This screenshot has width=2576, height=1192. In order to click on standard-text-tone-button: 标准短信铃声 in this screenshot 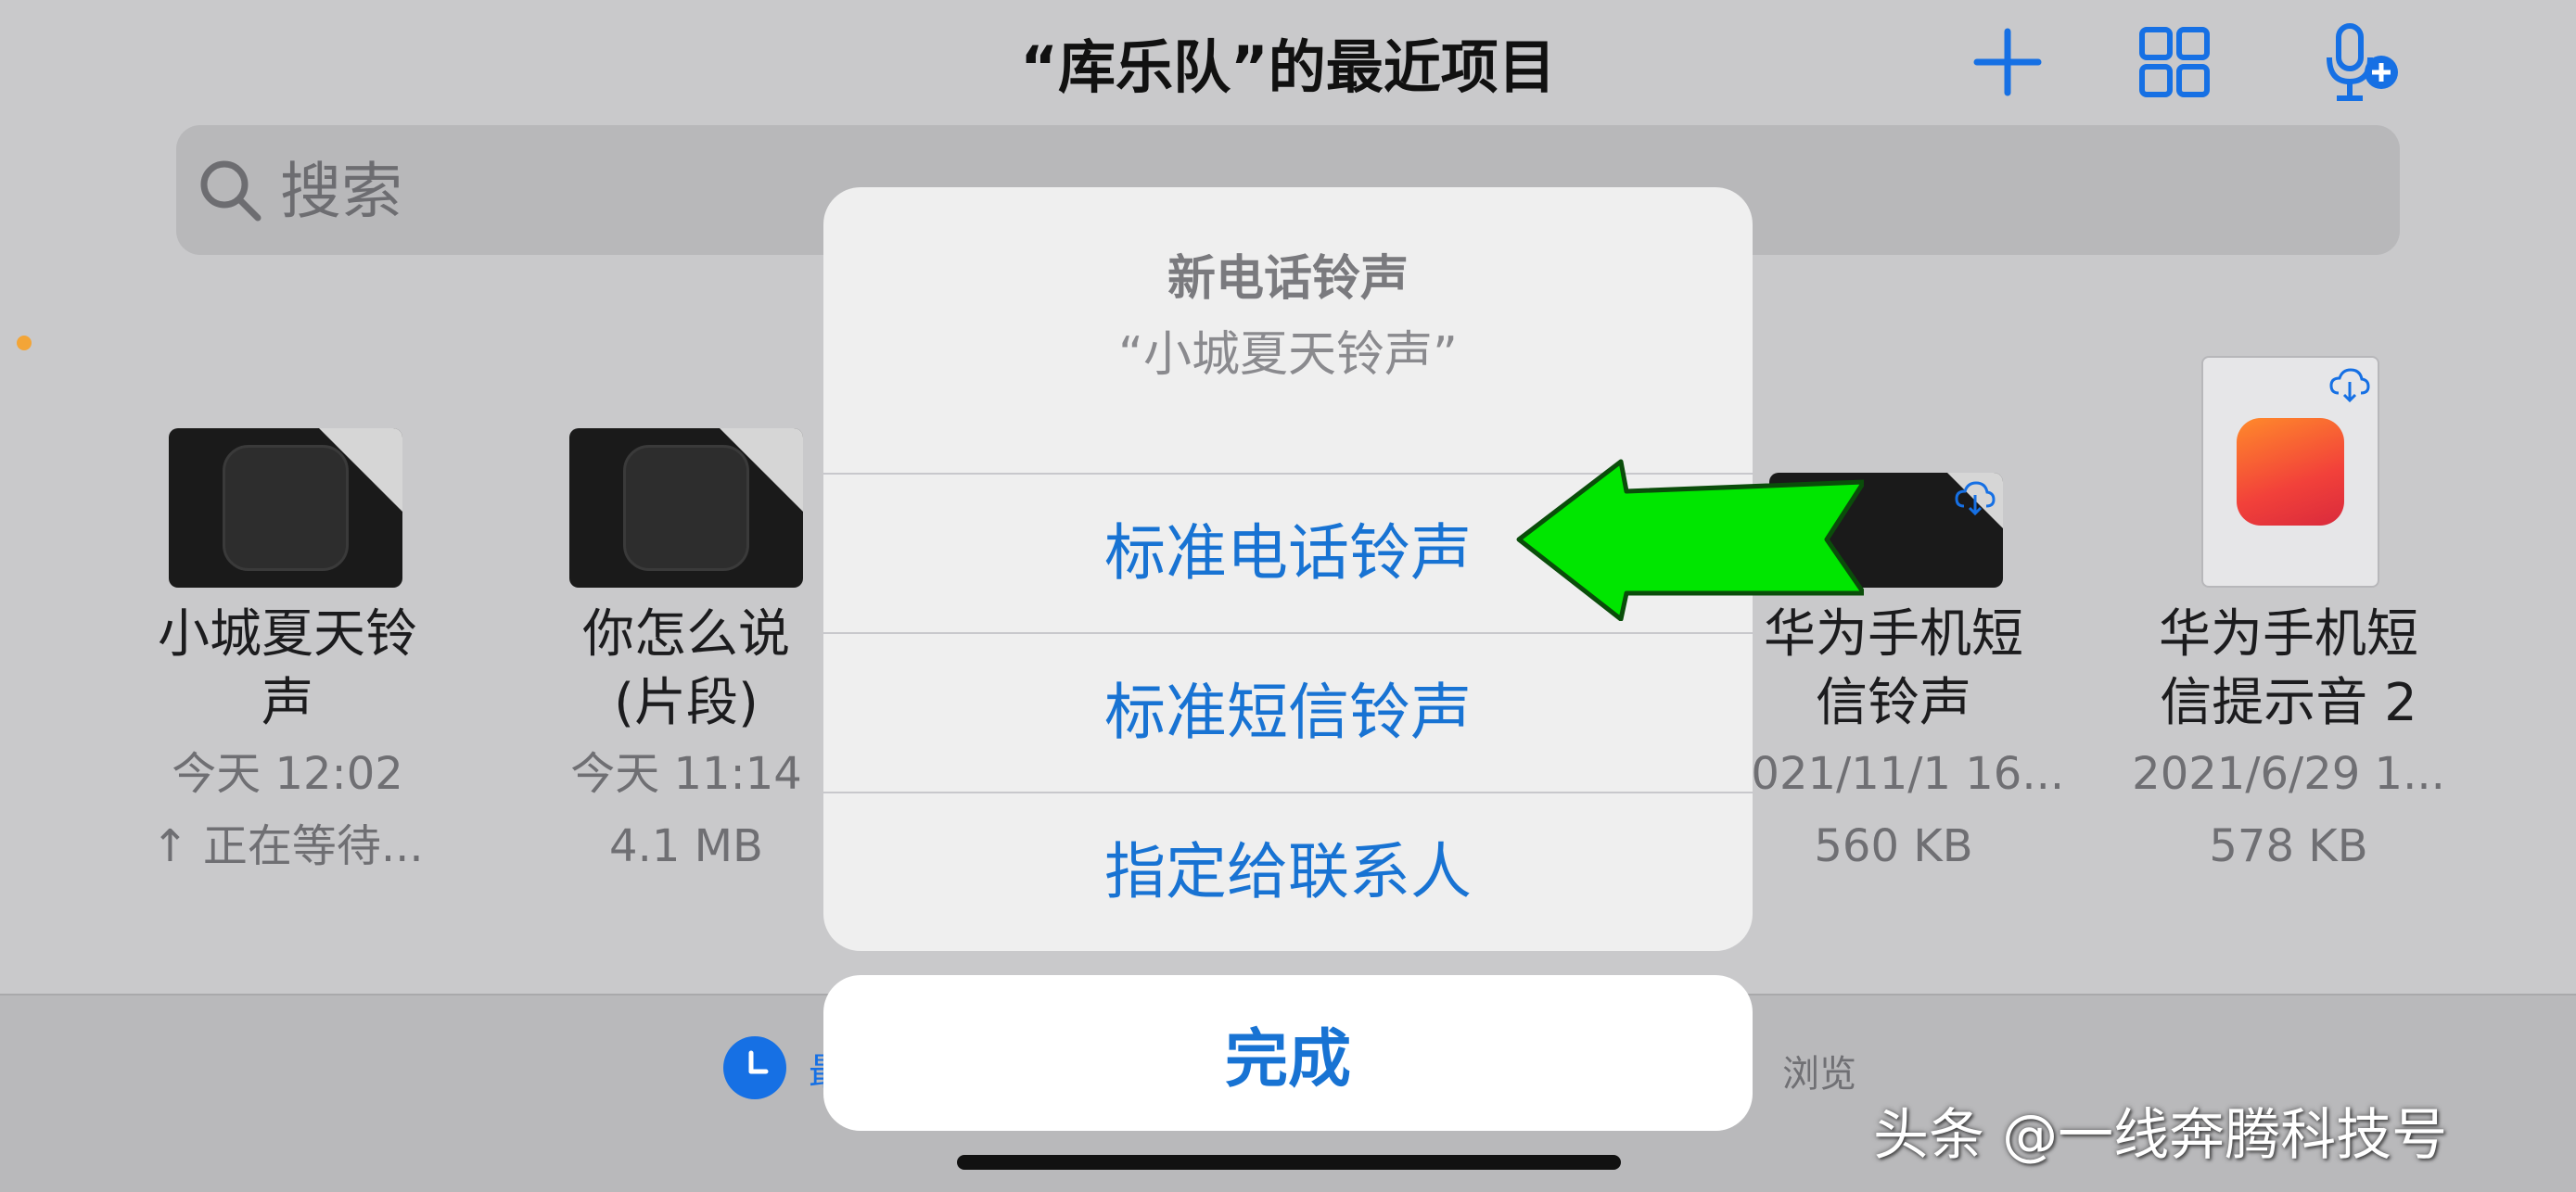, I will do `click(1288, 713)`.